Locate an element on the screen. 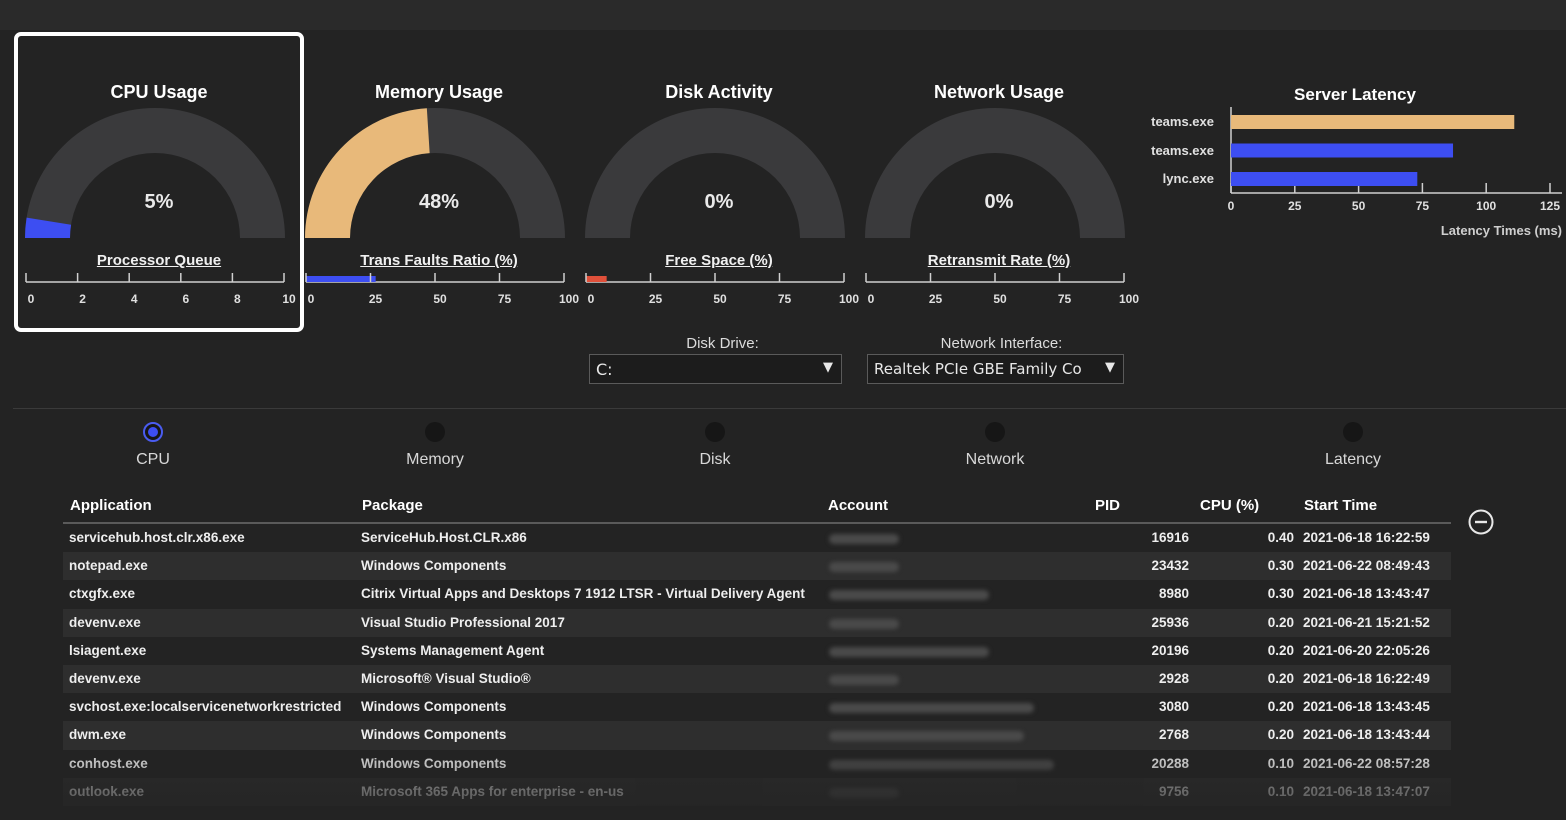  col-package: Package is located at coordinates (392, 505).